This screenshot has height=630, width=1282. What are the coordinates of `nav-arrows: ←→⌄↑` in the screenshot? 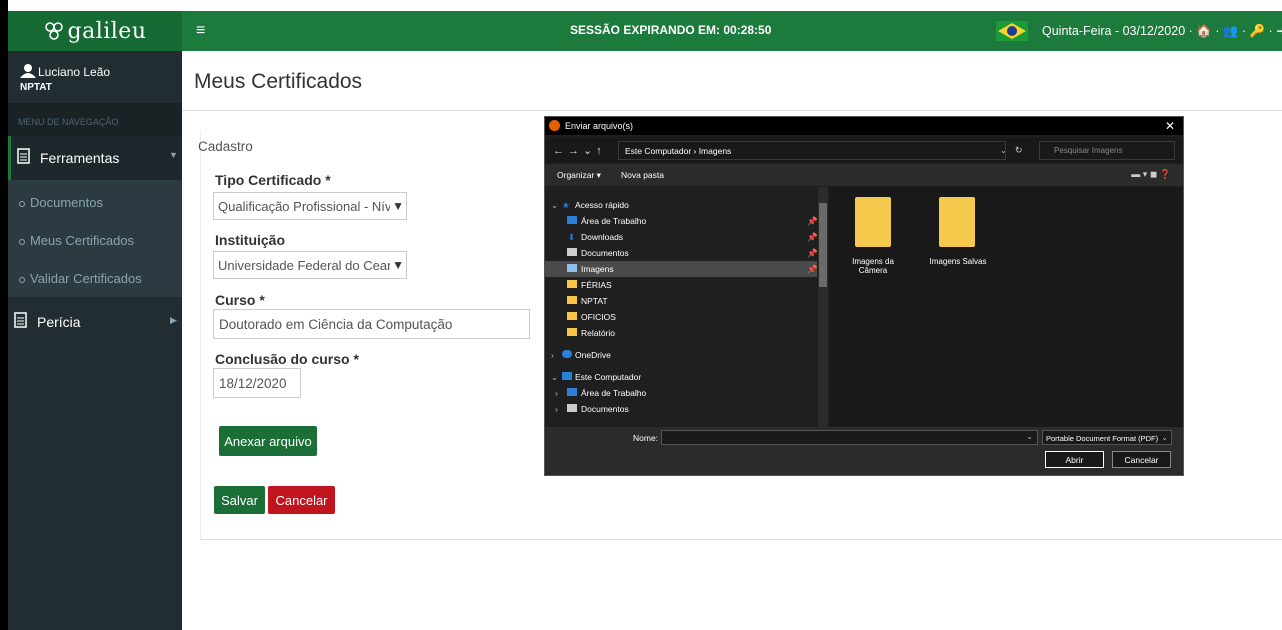 It's located at (579, 150).